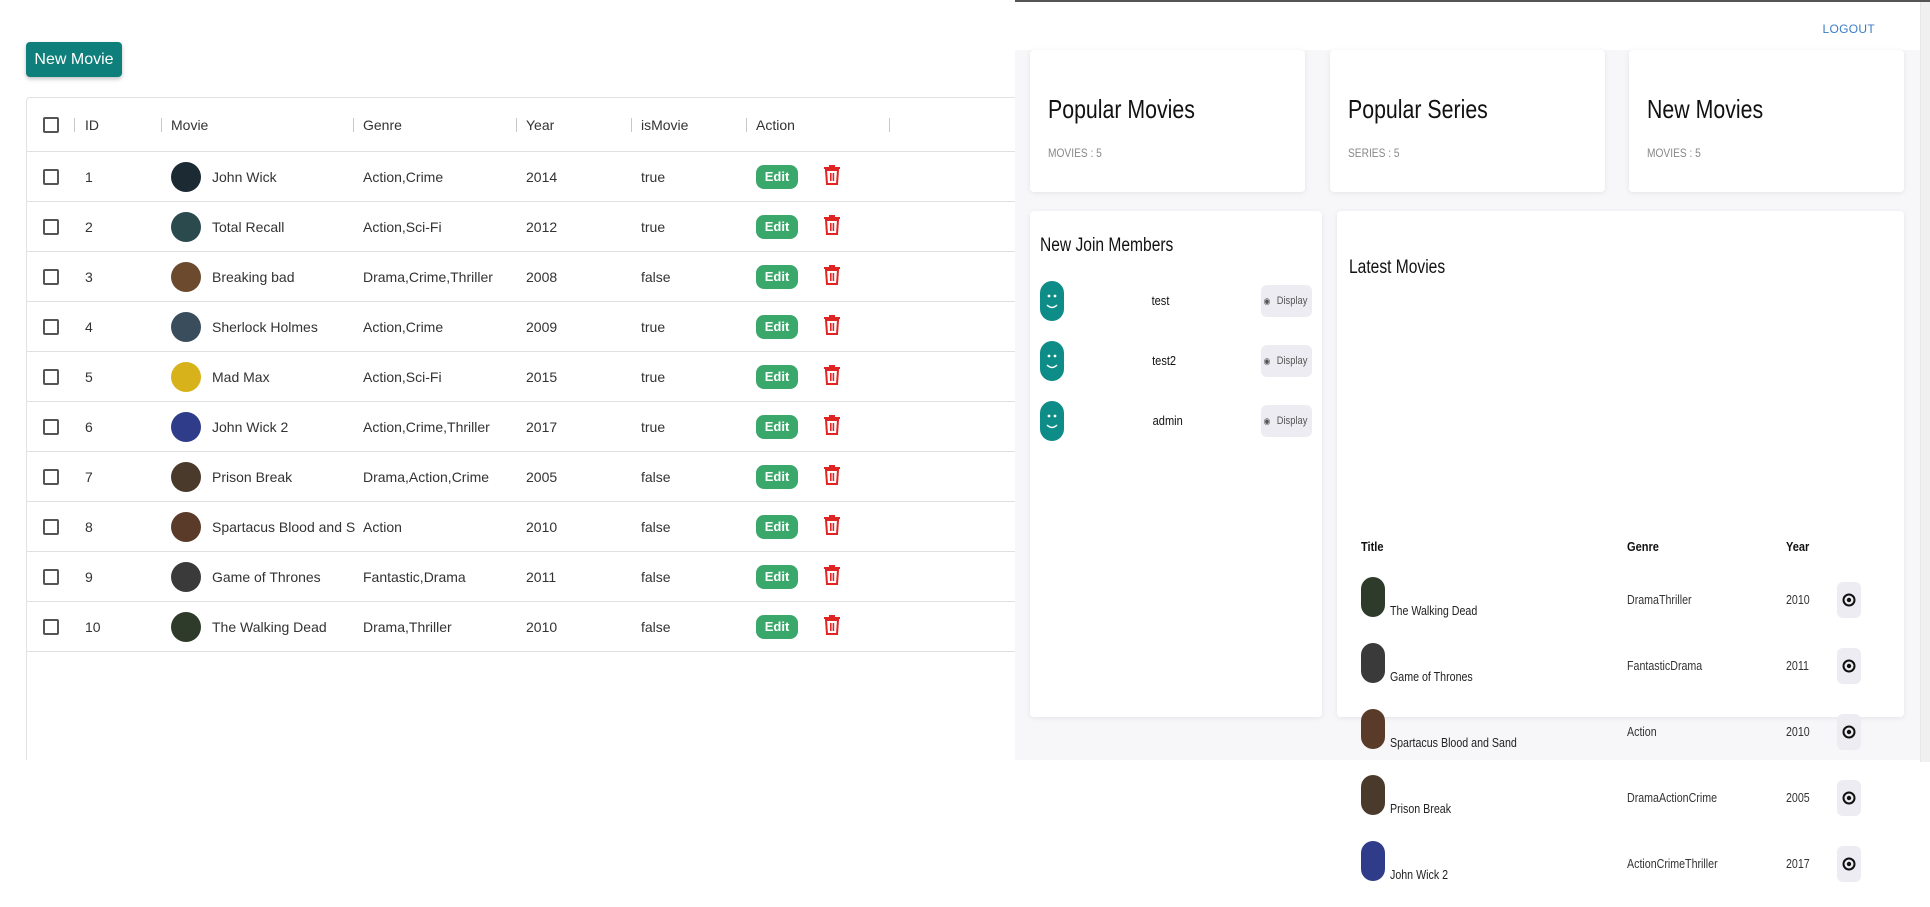 The image size is (1930, 907). What do you see at coordinates (540, 124) in the screenshot?
I see `column-header-year: Year` at bounding box center [540, 124].